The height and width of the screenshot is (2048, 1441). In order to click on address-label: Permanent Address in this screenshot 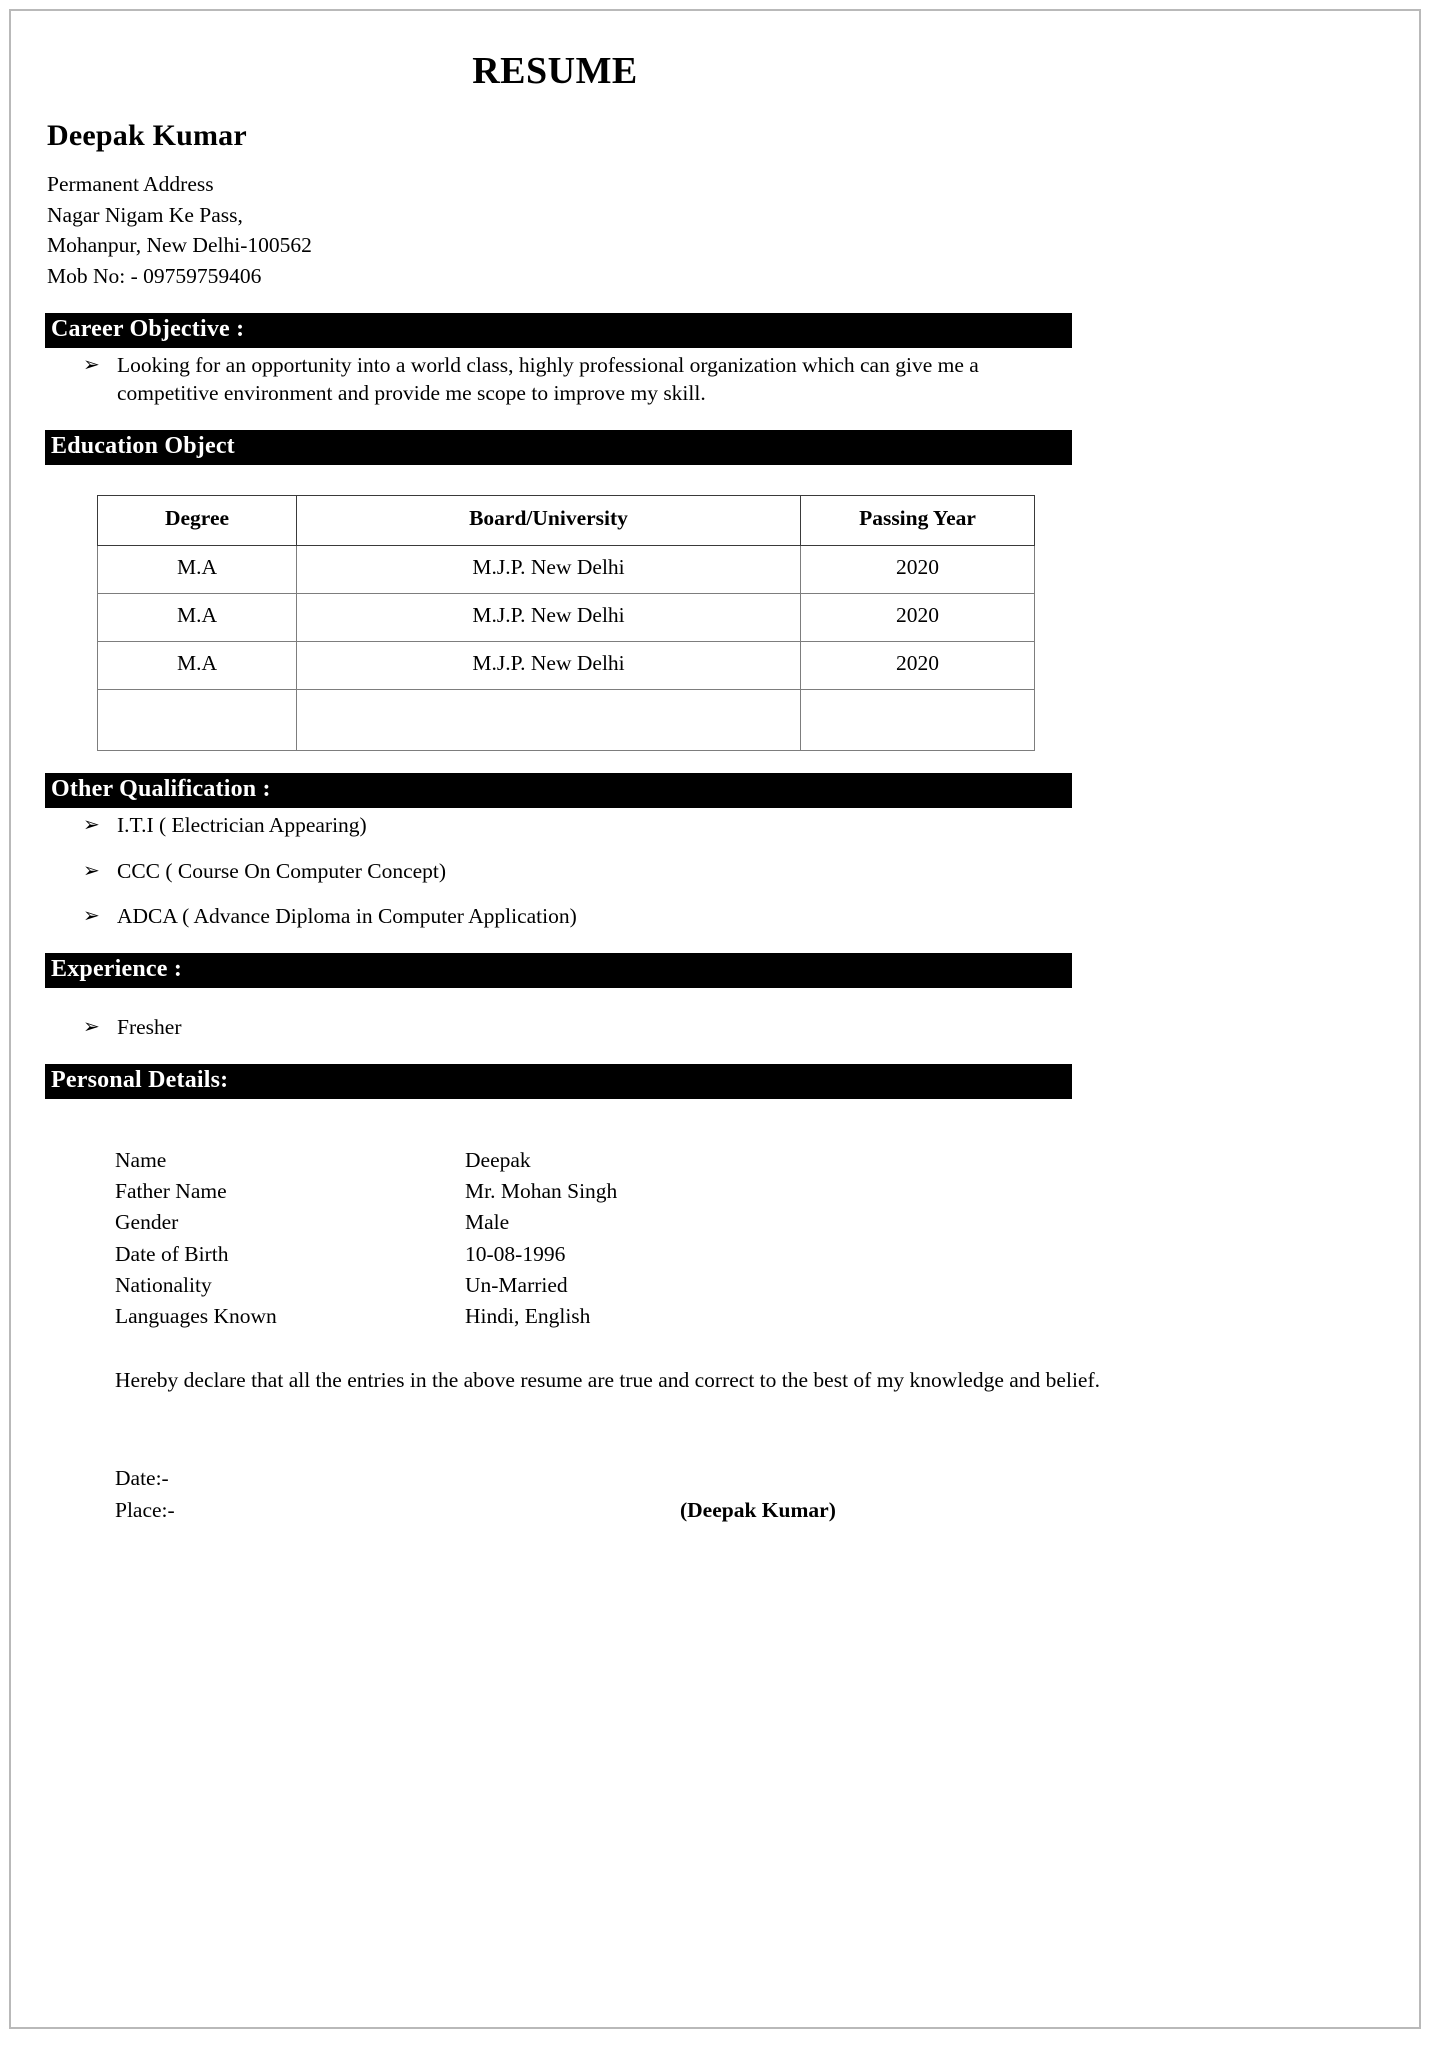, I will do `click(130, 184)`.